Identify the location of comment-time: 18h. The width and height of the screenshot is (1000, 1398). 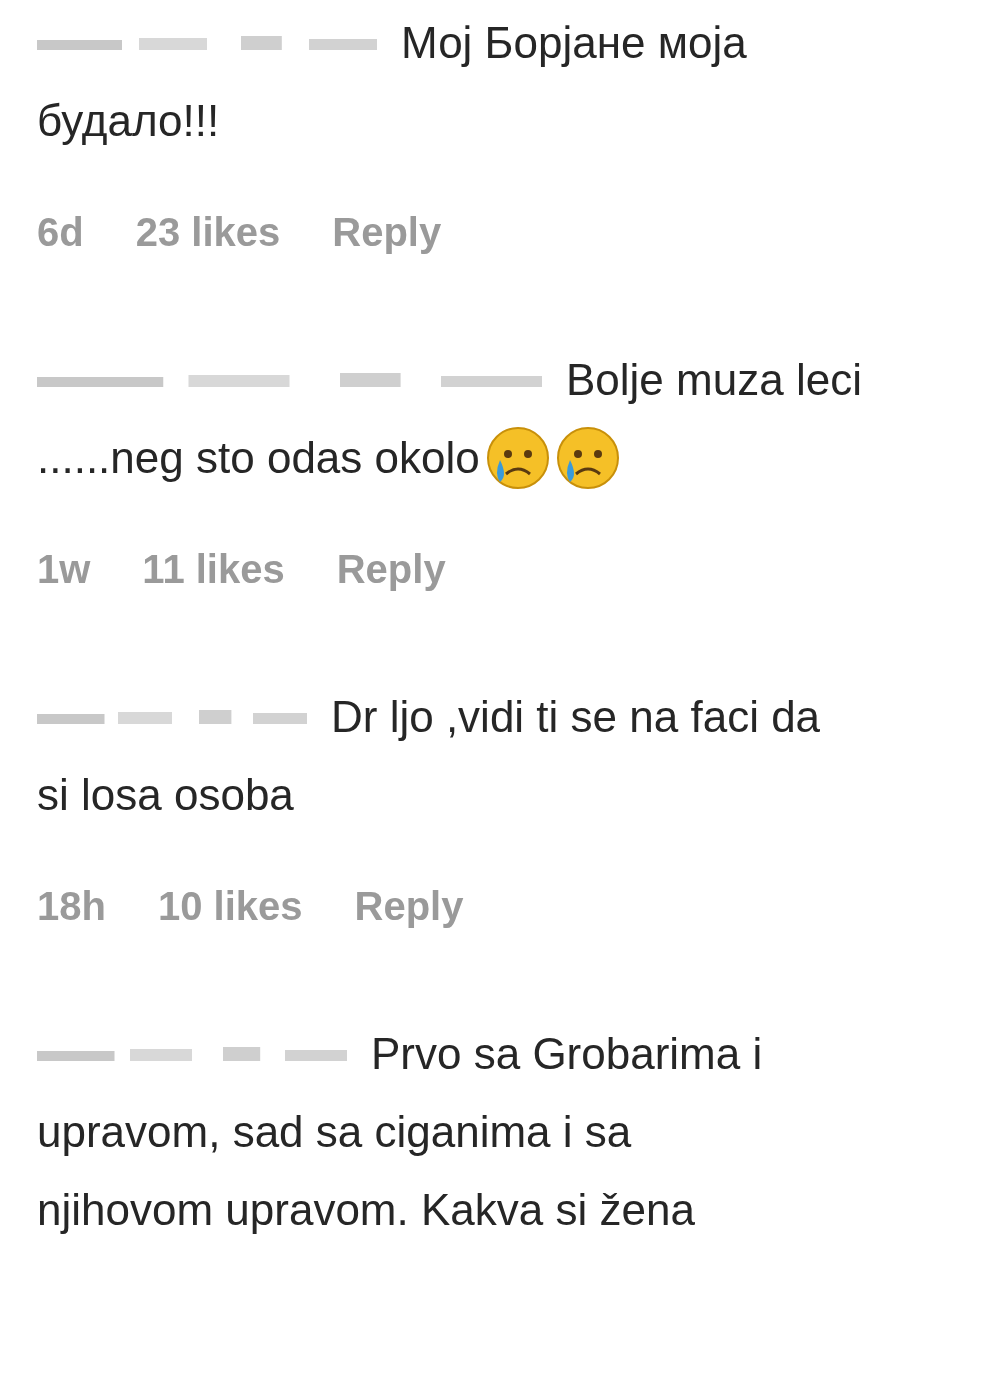
(71, 906).